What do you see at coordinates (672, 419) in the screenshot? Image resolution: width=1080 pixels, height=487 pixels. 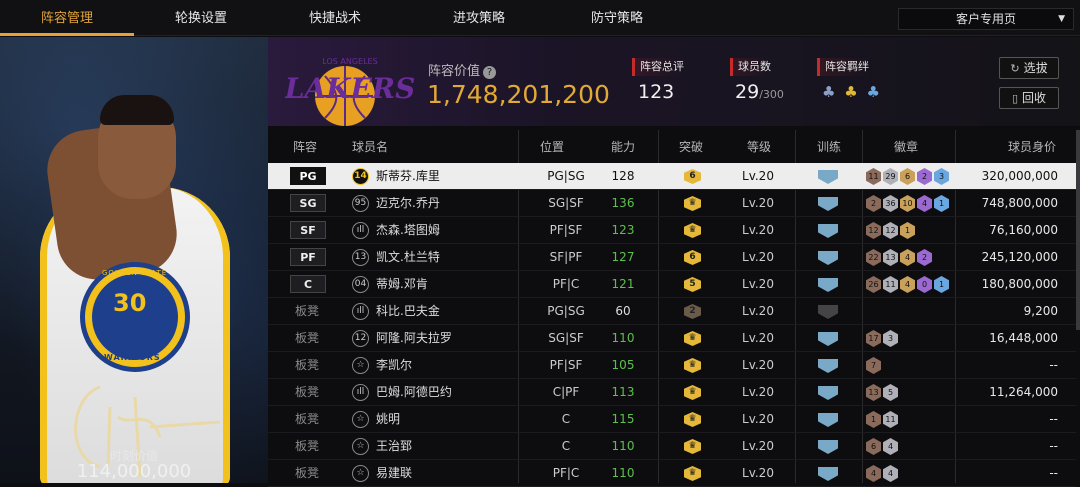 I see `table-row: 板凳 ☆ 姚明 C 115 ♛ Lv.20 1 11 --` at bounding box center [672, 419].